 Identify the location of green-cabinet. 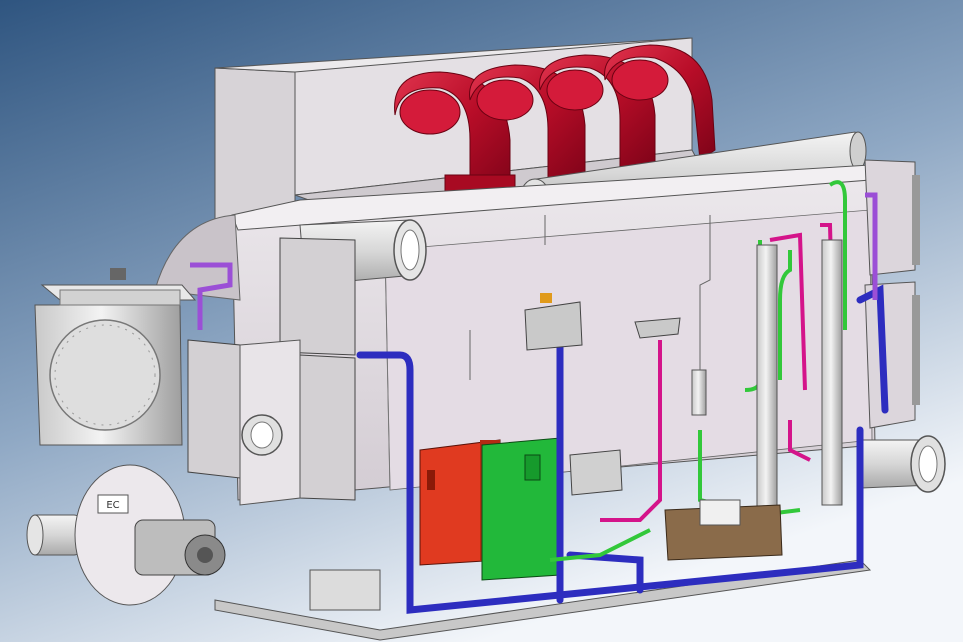
(521, 509).